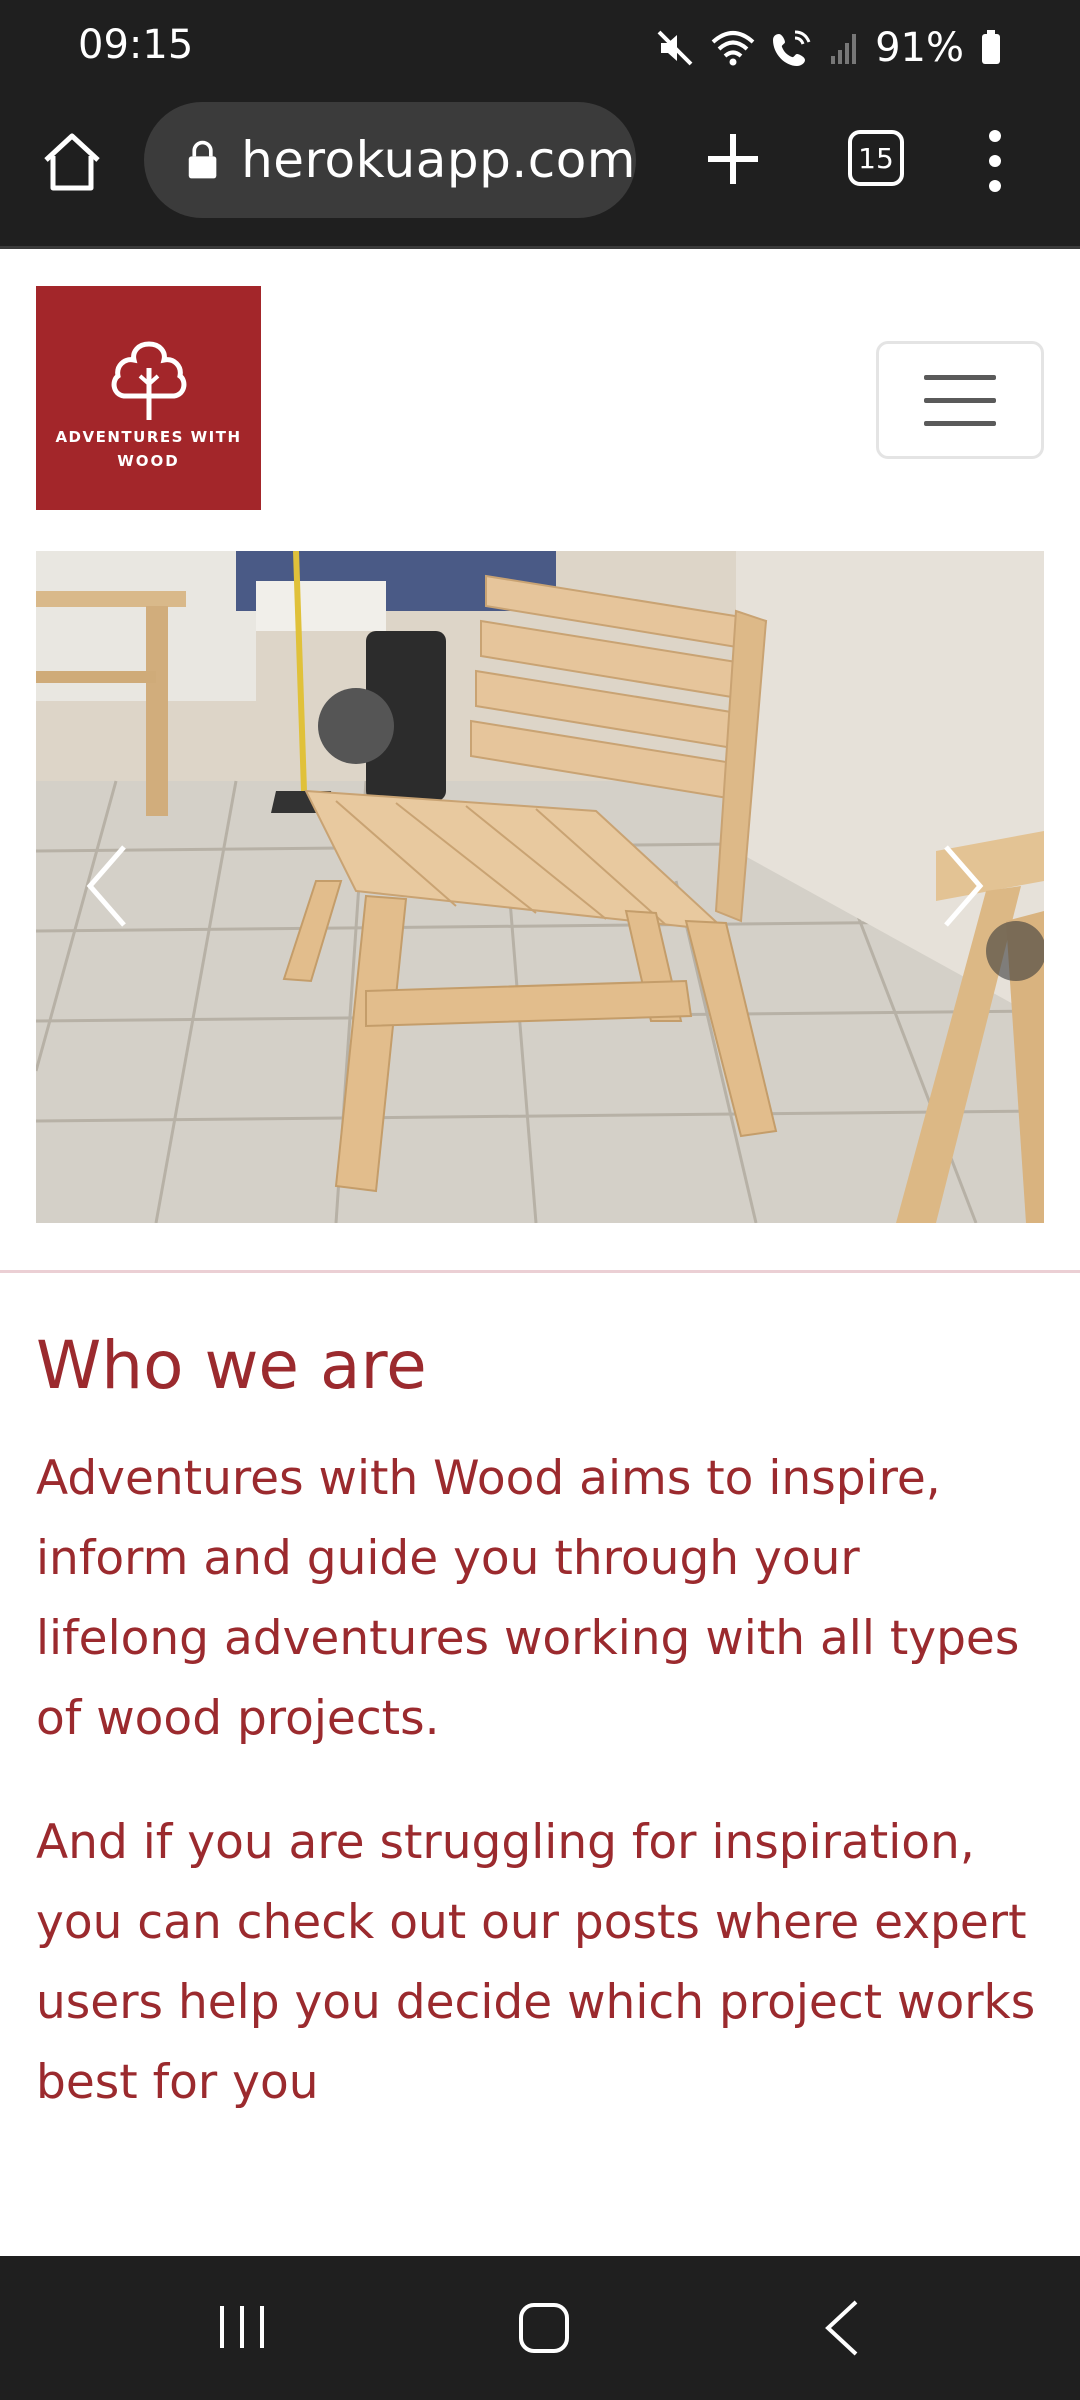 This screenshot has height=2400, width=1080. Describe the element at coordinates (995, 161) in the screenshot. I see `more-vert-icon` at that location.